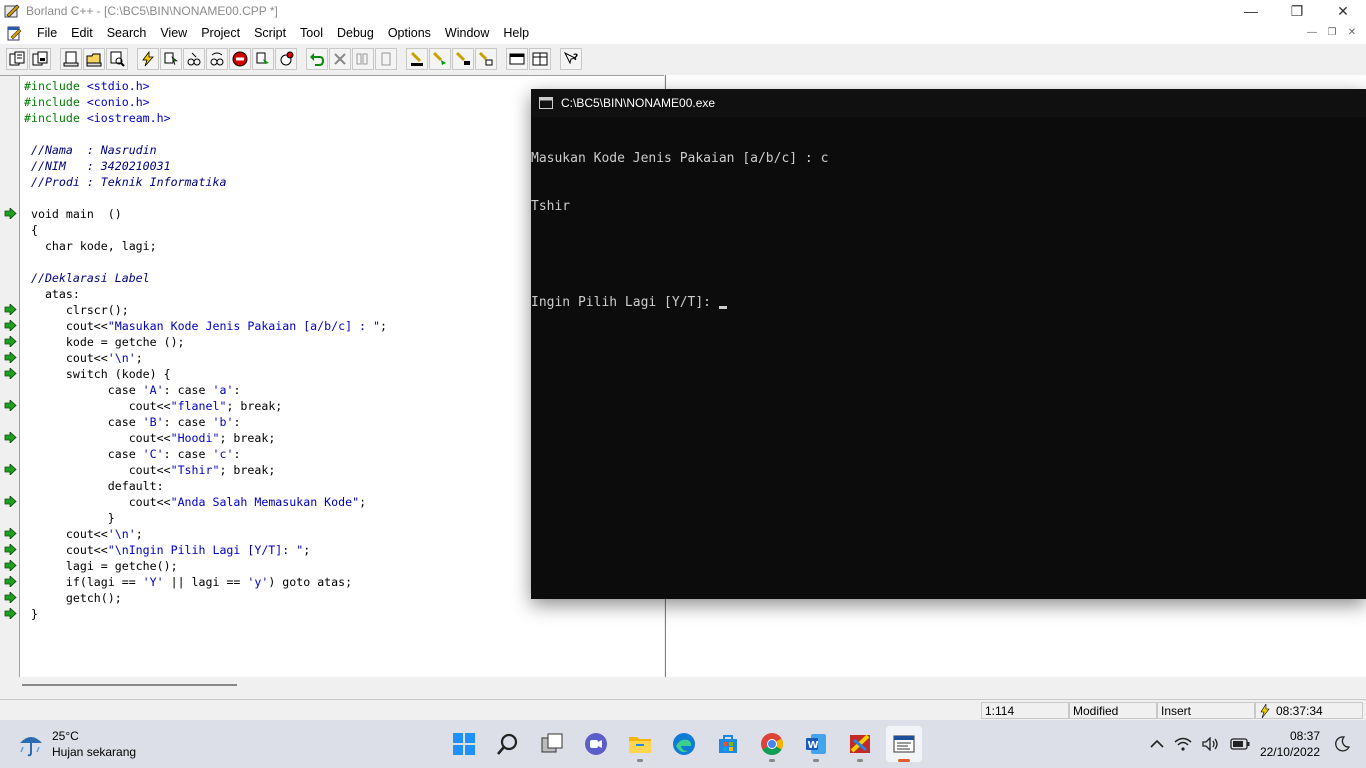 This screenshot has height=768, width=1366. I want to click on horizontal-scrollbar, so click(683, 687).